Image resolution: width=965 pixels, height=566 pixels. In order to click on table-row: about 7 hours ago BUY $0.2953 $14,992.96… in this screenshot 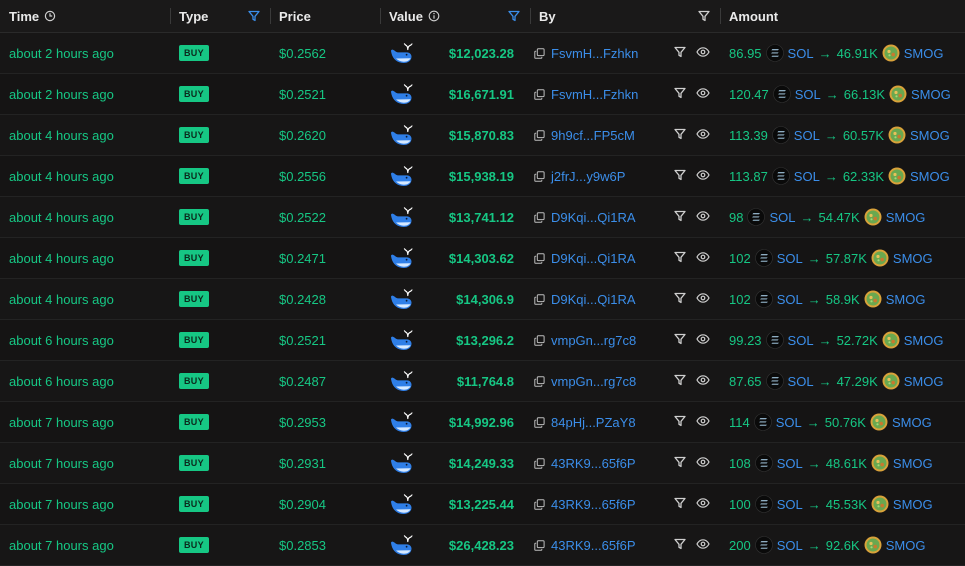, I will do `click(482, 422)`.